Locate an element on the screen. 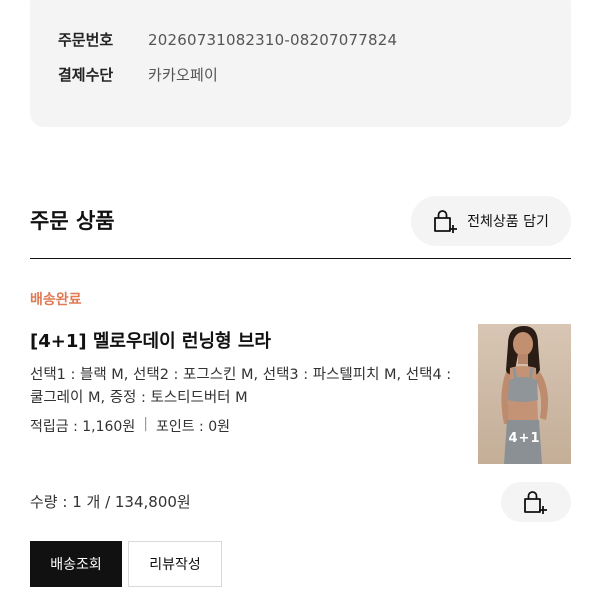 The height and width of the screenshot is (600, 600). thumbnail-badge: 4+1 is located at coordinates (524, 438).